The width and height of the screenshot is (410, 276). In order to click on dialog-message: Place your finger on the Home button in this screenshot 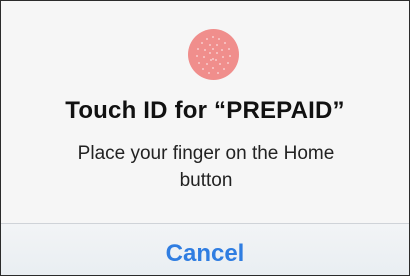, I will do `click(206, 167)`.